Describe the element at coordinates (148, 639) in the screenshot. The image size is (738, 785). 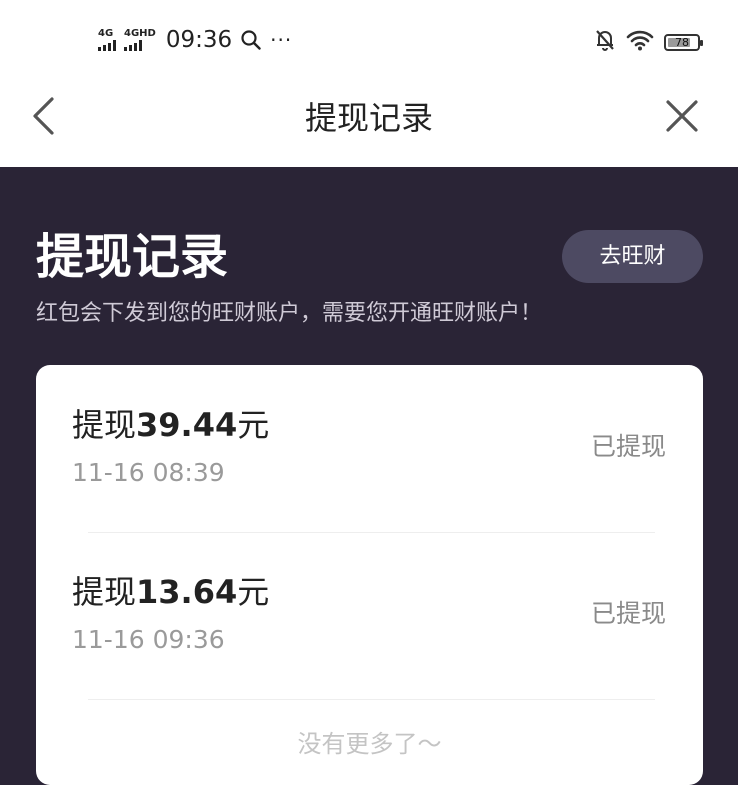
I see `record-time: 11-16 09:36` at that location.